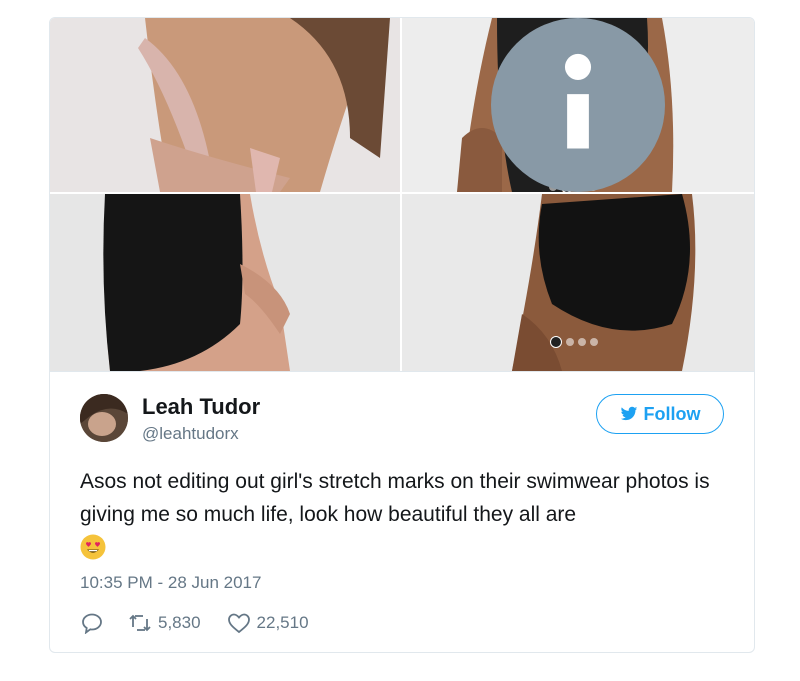 Image resolution: width=800 pixels, height=681 pixels. Describe the element at coordinates (578, 282) in the screenshot. I see `photo-black-bottoms` at that location.